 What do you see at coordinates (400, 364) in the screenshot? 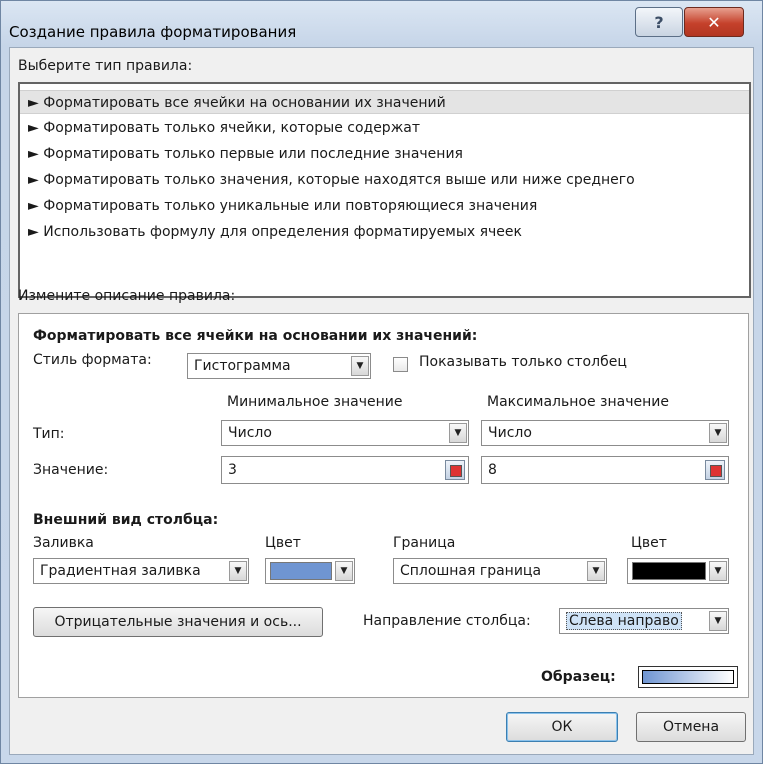
I see `show-bar-only-checkbox` at bounding box center [400, 364].